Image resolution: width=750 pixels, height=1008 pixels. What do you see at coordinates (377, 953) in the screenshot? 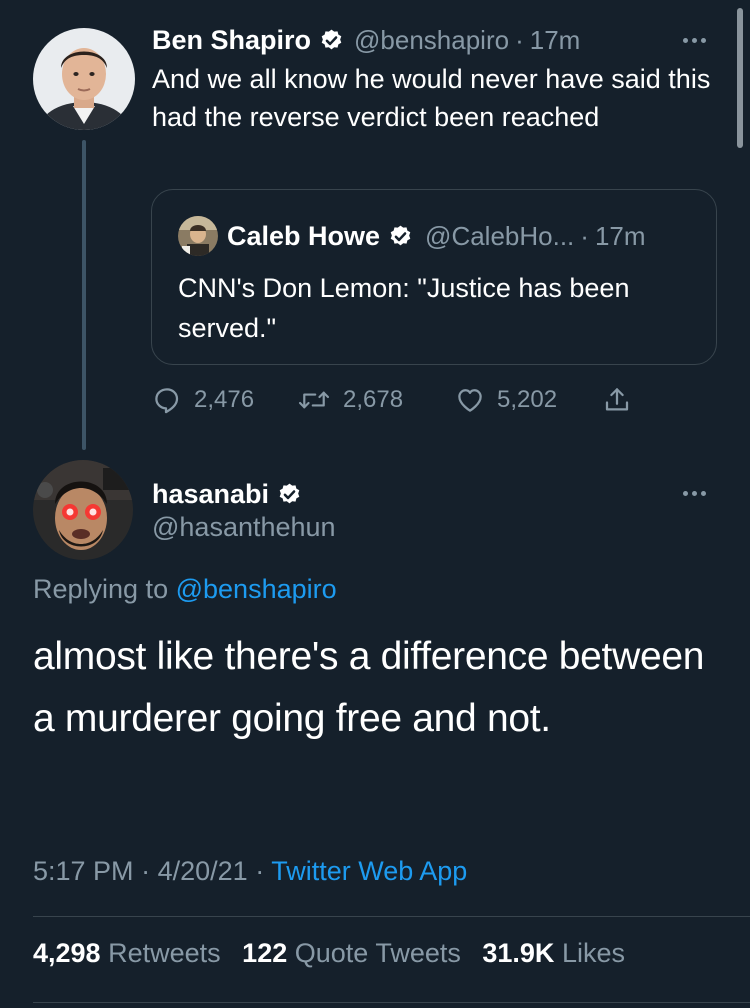
I see `quote-tweets-label: Quote Tweets` at bounding box center [377, 953].